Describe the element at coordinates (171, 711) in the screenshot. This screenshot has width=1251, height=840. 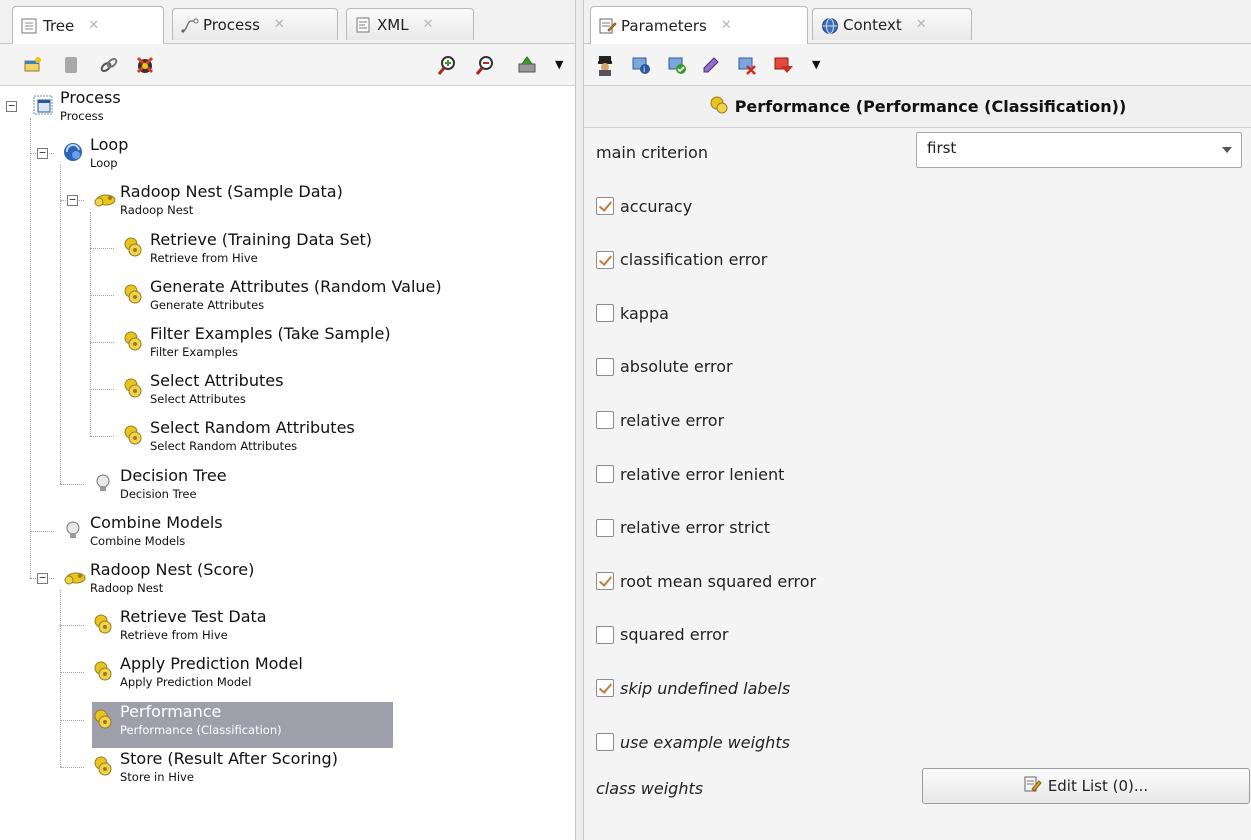
I see `tree-node-title: Performance` at that location.